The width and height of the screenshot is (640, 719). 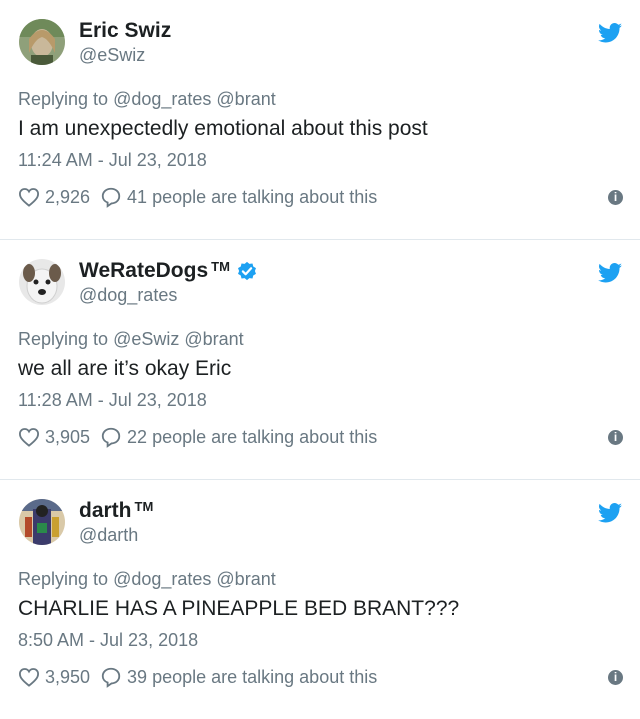 What do you see at coordinates (67, 677) in the screenshot?
I see `like-count: 3,950` at bounding box center [67, 677].